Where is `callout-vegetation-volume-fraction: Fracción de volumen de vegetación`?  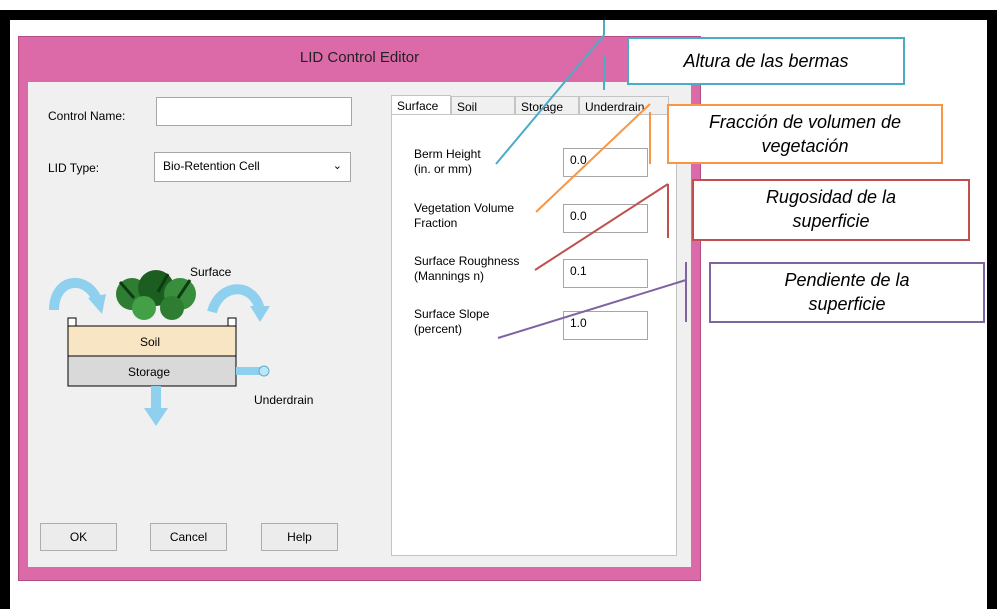 callout-vegetation-volume-fraction: Fracción de volumen de vegetación is located at coordinates (805, 134).